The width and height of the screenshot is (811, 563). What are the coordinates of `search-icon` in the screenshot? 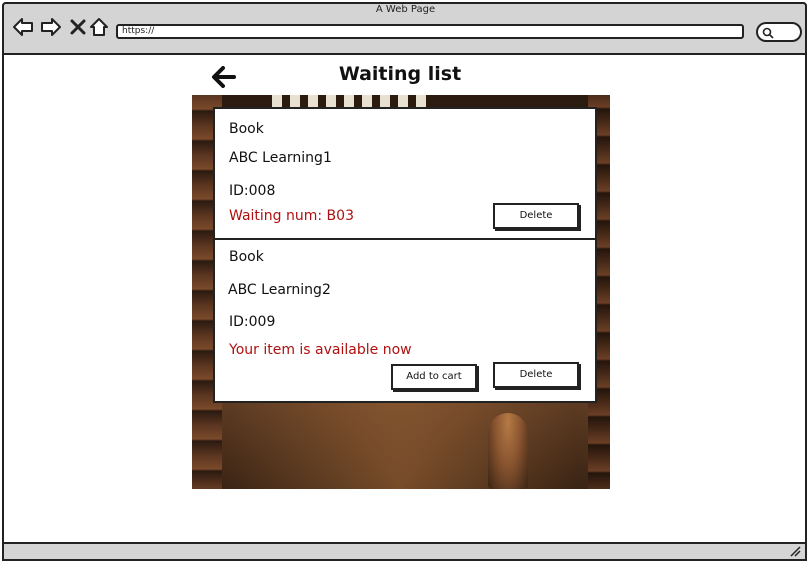 It's located at (768, 33).